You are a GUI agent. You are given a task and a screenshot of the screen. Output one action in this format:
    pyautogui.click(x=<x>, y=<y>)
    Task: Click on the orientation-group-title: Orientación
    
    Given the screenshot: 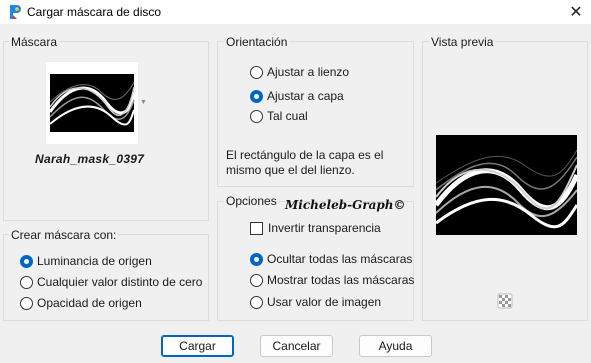 What is the action you would take?
    pyautogui.click(x=257, y=42)
    